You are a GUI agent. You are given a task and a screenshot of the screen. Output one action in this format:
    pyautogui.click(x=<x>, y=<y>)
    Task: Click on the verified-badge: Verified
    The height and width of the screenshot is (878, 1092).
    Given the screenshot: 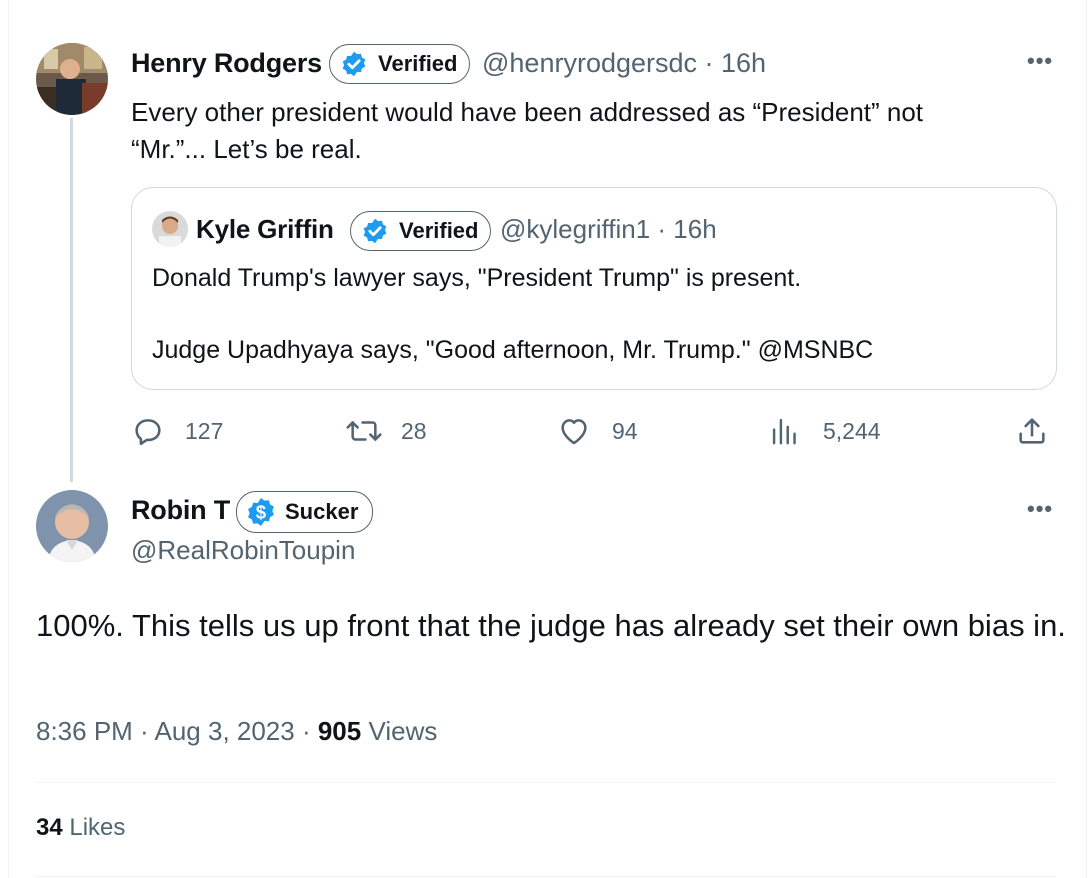 What is the action you would take?
    pyautogui.click(x=400, y=64)
    